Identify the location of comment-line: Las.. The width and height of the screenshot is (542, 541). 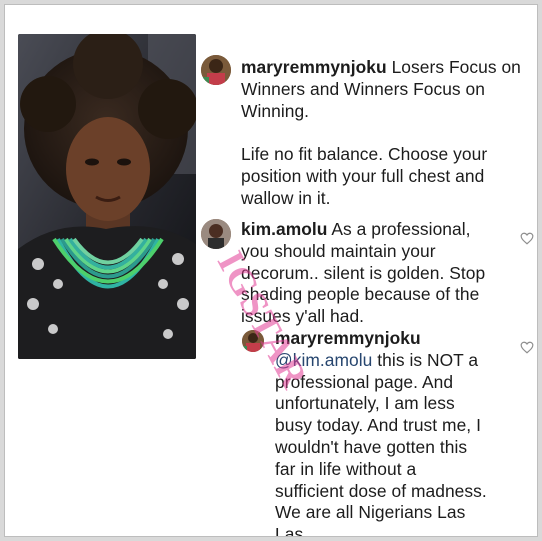
(292, 530).